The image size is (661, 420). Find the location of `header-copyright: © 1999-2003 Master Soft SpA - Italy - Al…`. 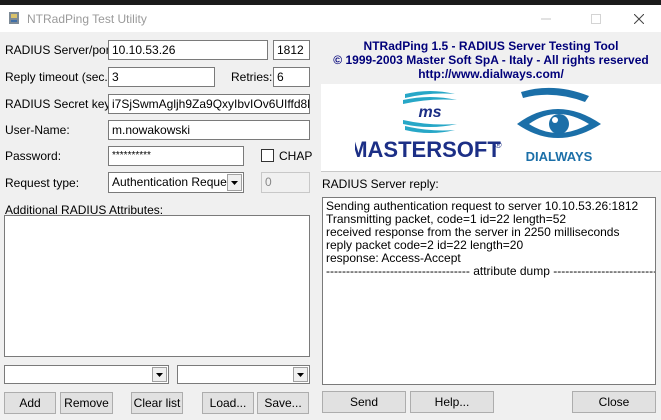

header-copyright: © 1999-2003 Master Soft SpA - Italy - Al… is located at coordinates (491, 60).